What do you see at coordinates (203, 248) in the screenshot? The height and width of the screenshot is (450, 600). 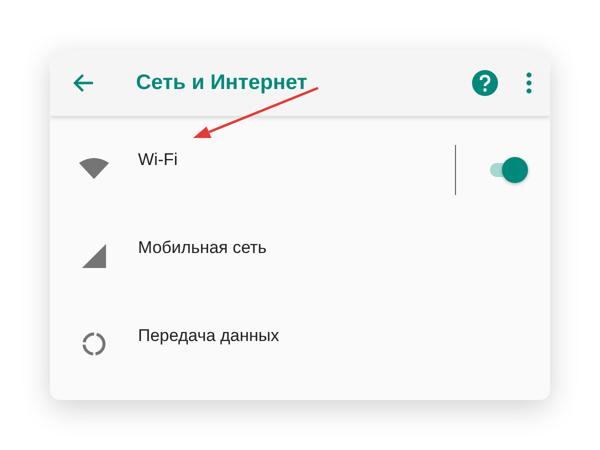 I see `item-label: Мобильная сеть` at bounding box center [203, 248].